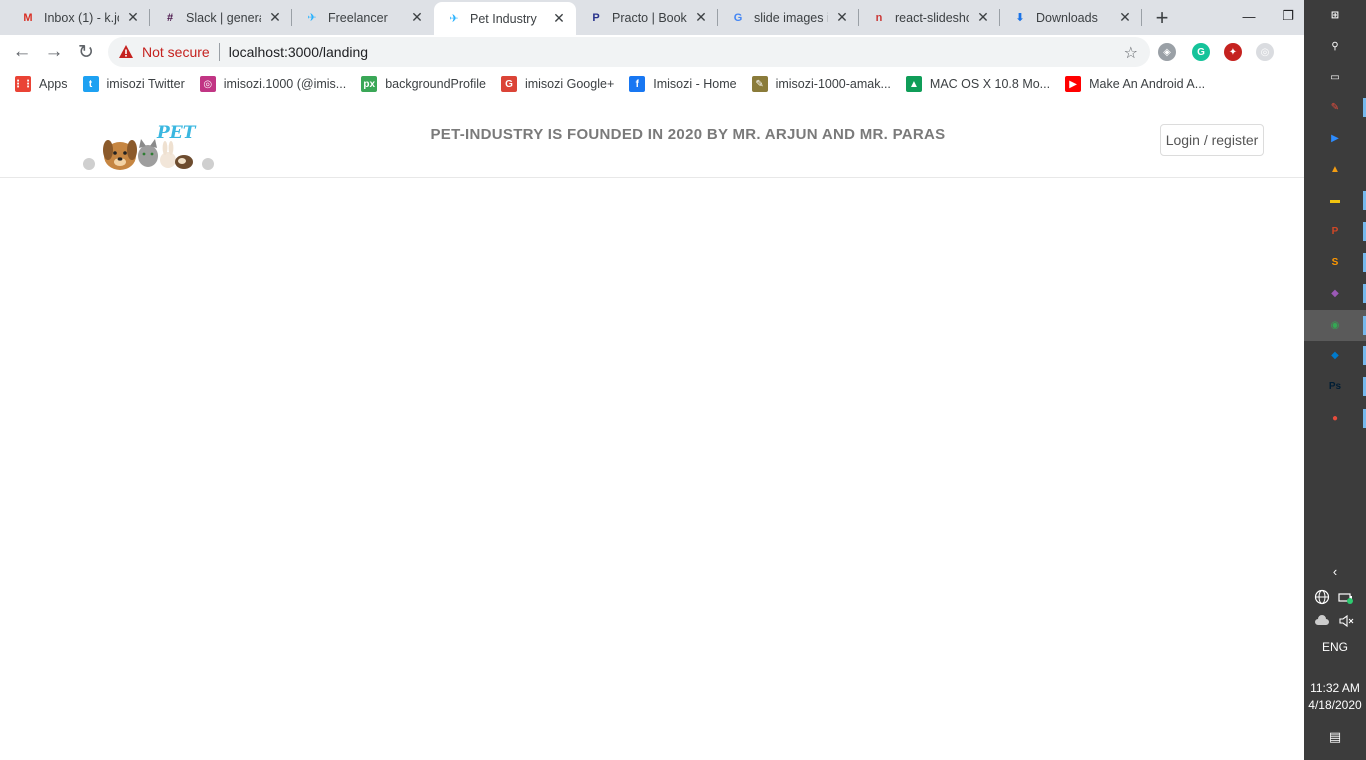  I want to click on apps-grid-icon: ⋮⋮, so click(23, 84).